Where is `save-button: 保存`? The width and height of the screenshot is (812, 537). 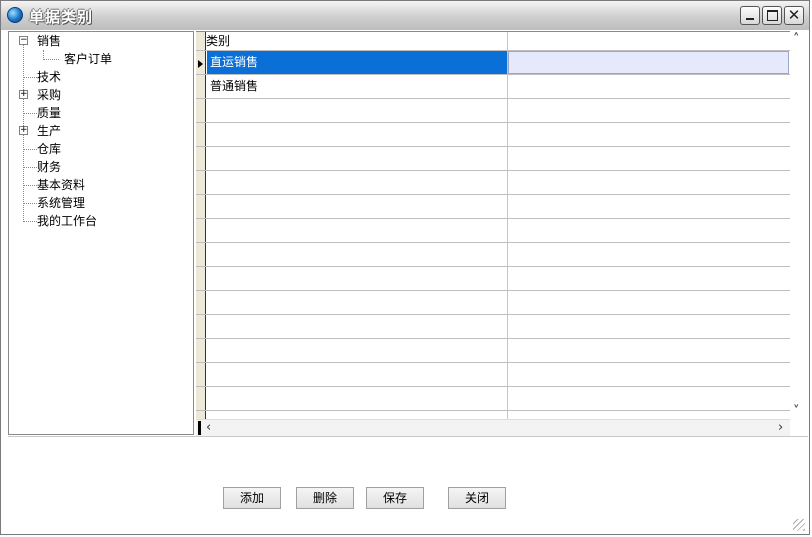
save-button: 保存 is located at coordinates (395, 498).